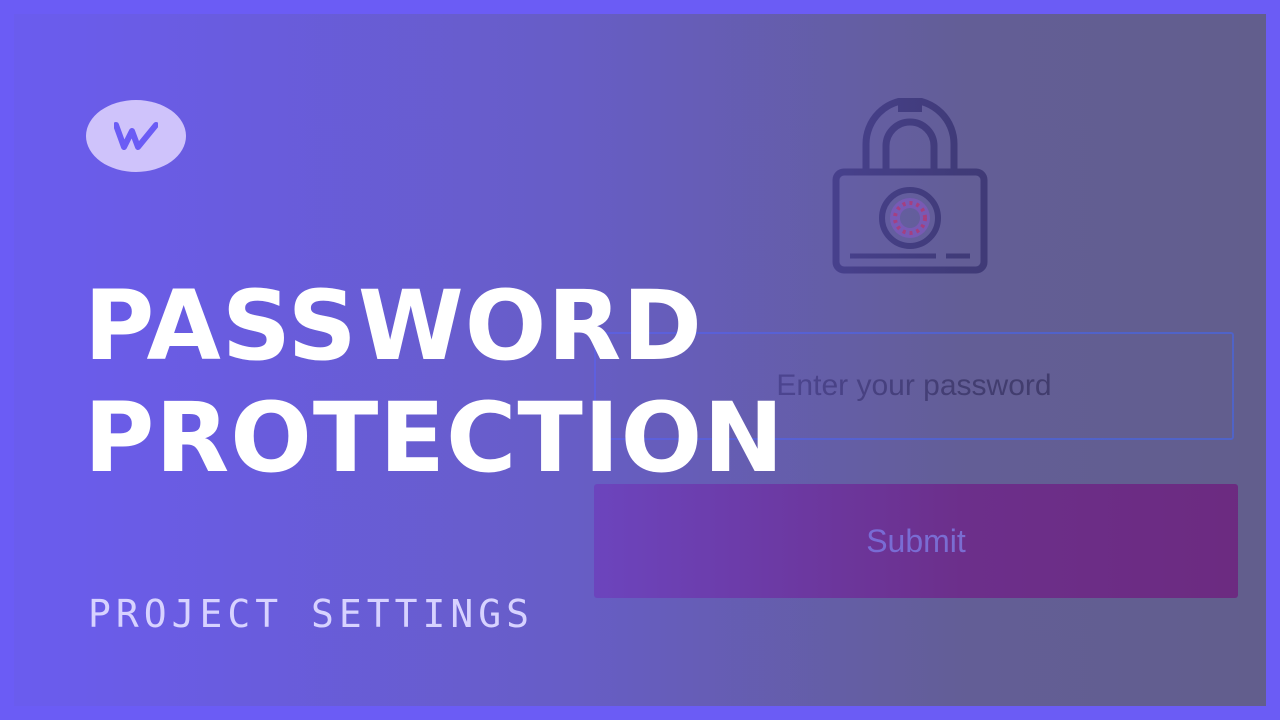 Image resolution: width=1280 pixels, height=720 pixels. Describe the element at coordinates (910, 186) in the screenshot. I see `padlock-icon` at that location.